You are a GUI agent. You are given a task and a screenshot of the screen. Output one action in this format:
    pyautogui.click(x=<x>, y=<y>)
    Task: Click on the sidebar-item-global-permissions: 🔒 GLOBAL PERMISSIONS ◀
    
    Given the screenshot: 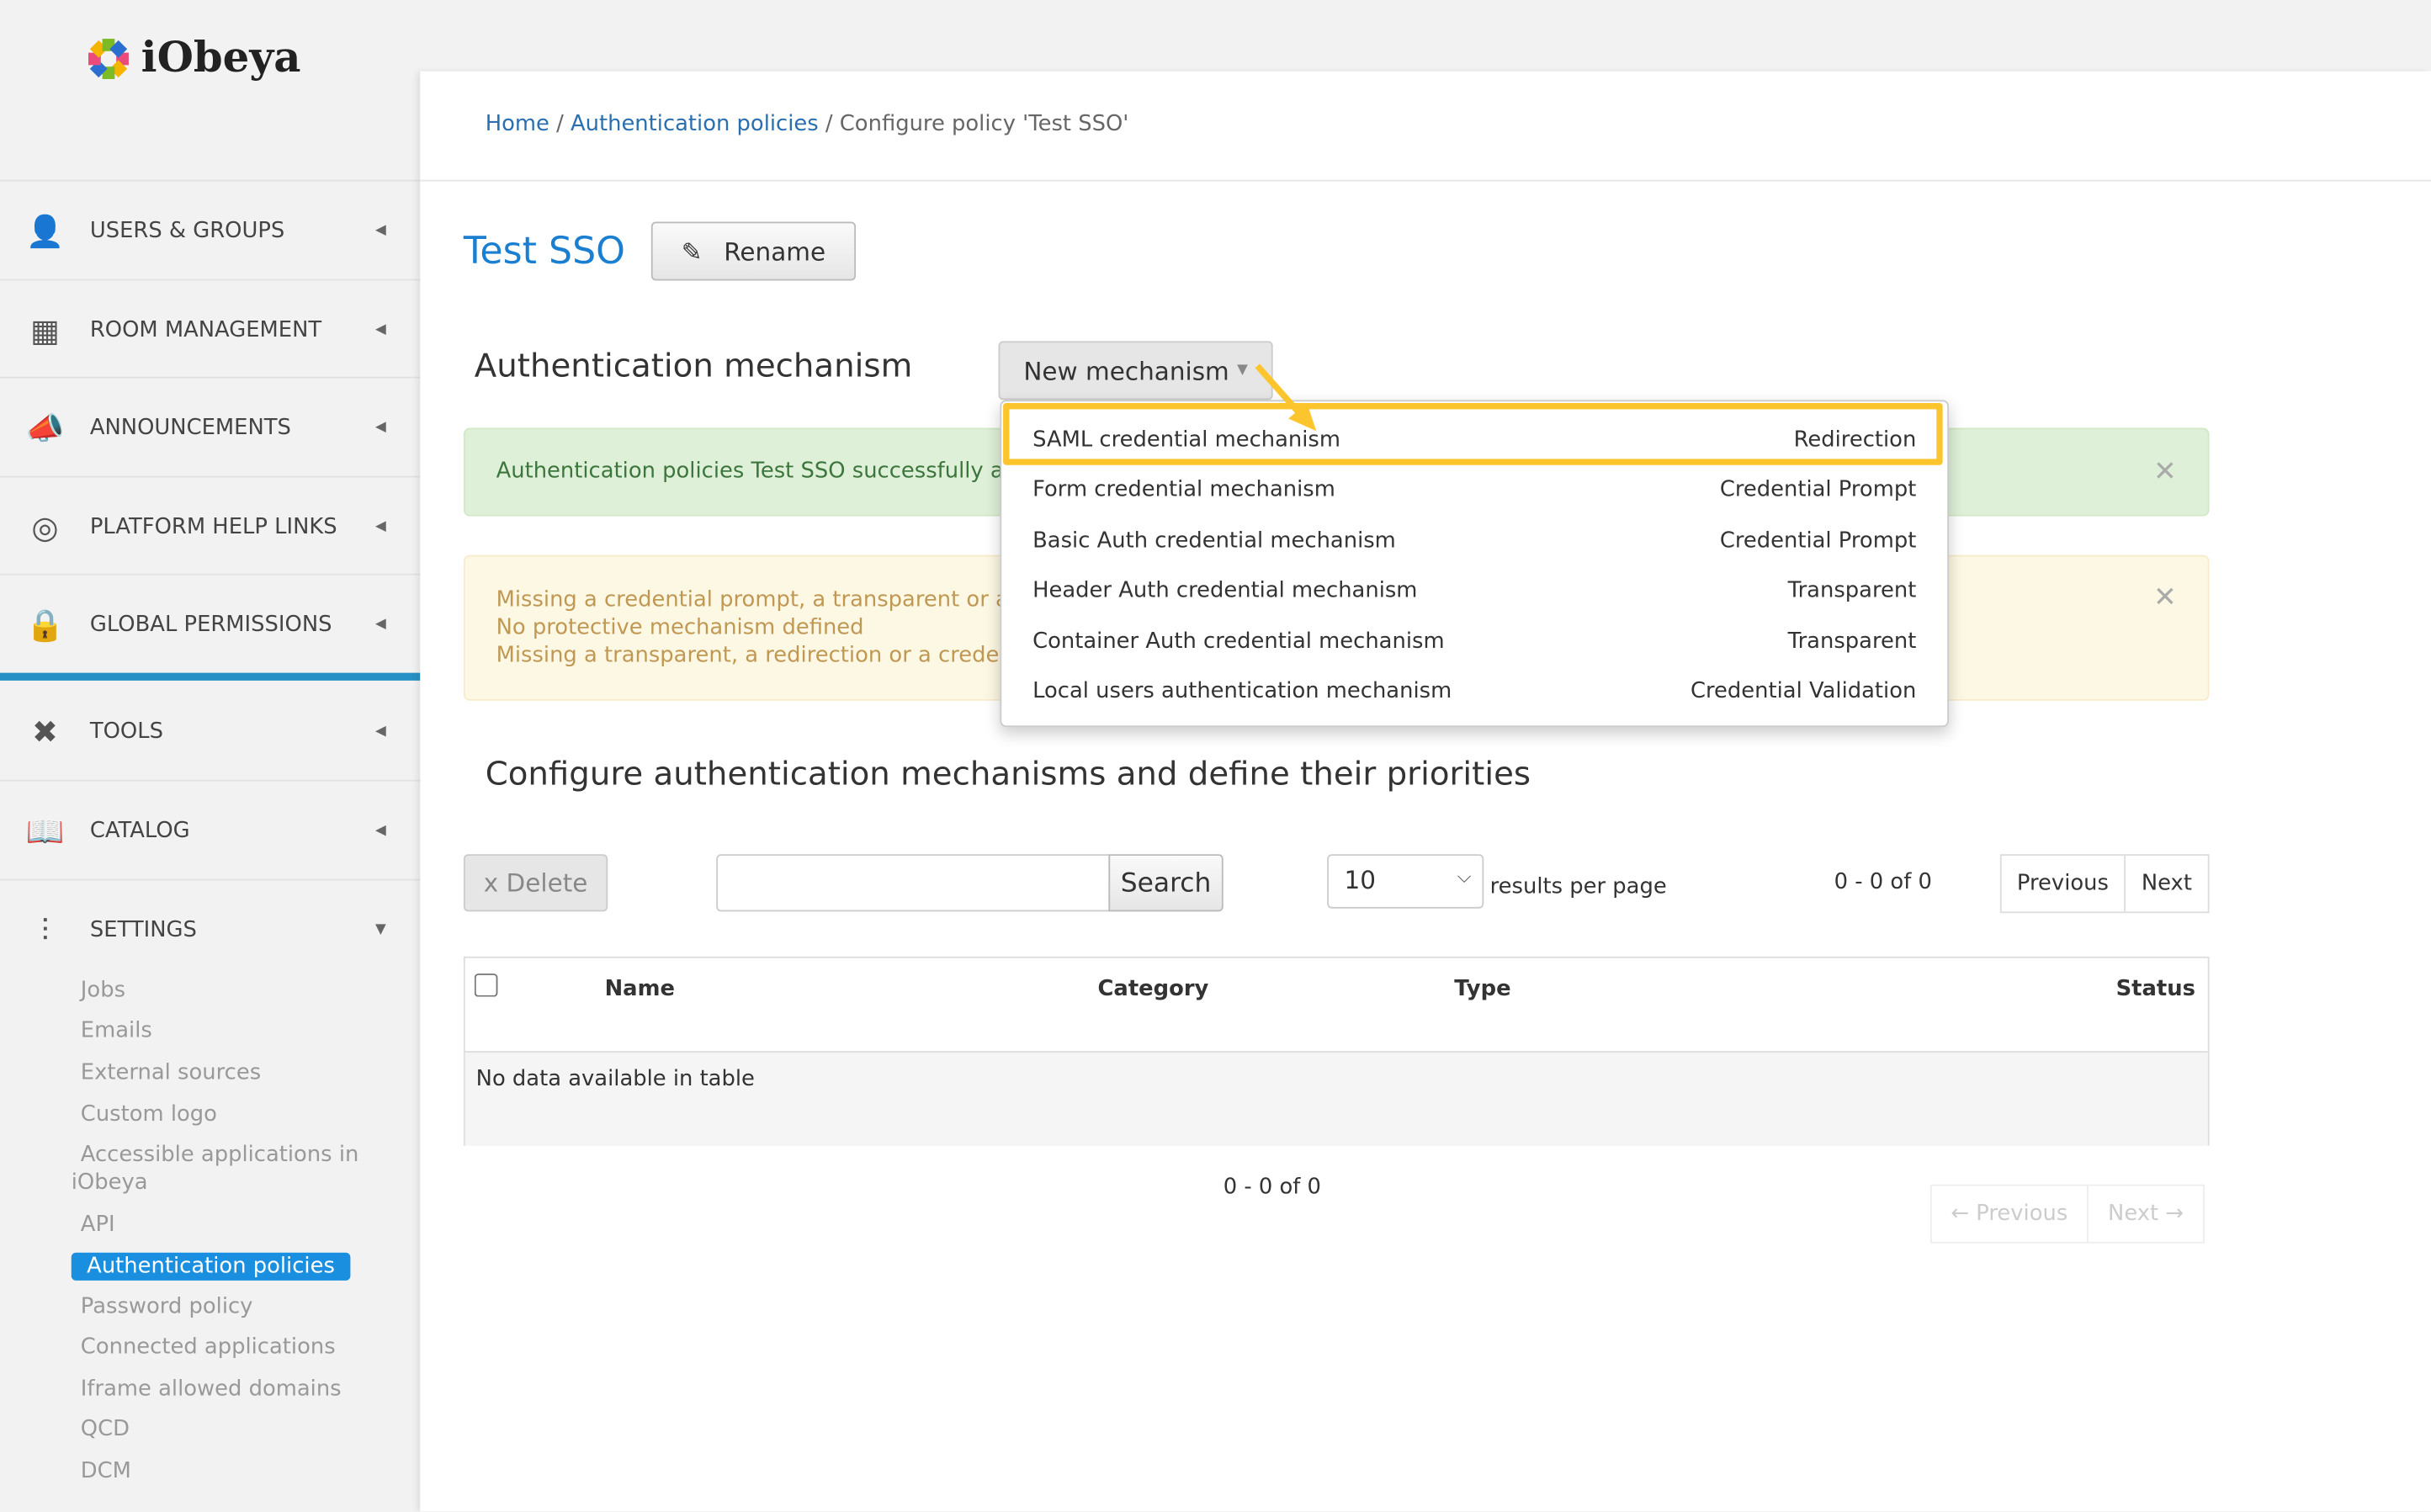 What is the action you would take?
    pyautogui.click(x=210, y=627)
    